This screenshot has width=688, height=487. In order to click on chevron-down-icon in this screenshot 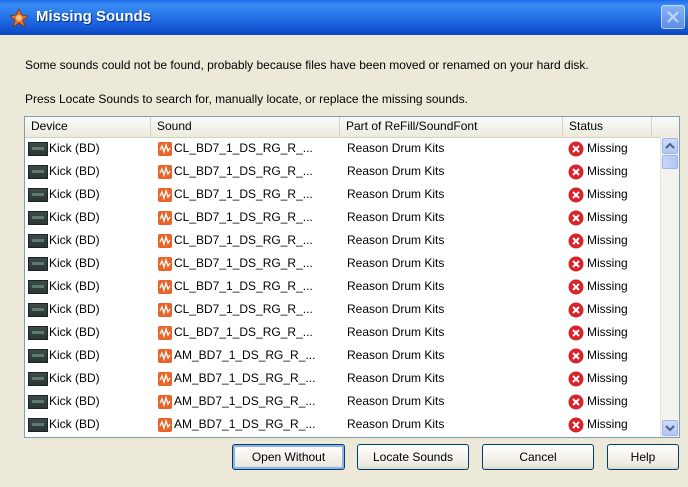, I will do `click(670, 428)`.